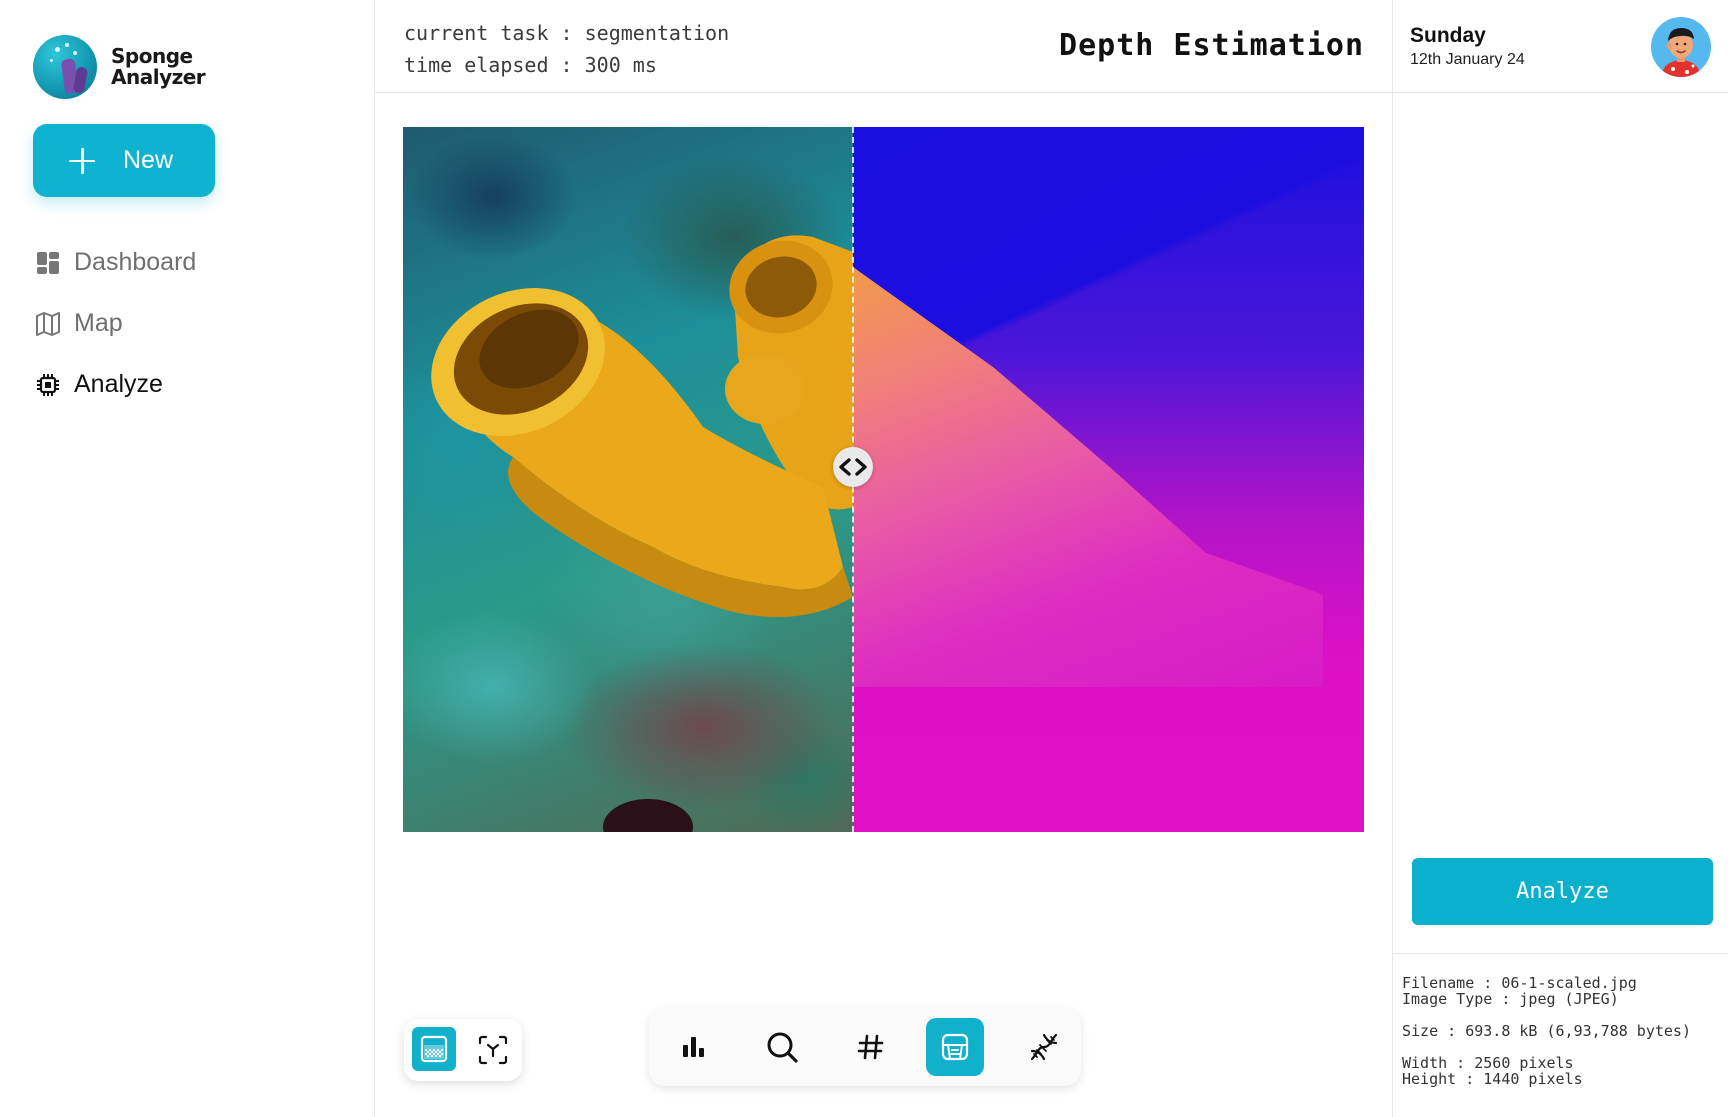  I want to click on time-elapsed: time elapsed : 300 ms, so click(530, 65).